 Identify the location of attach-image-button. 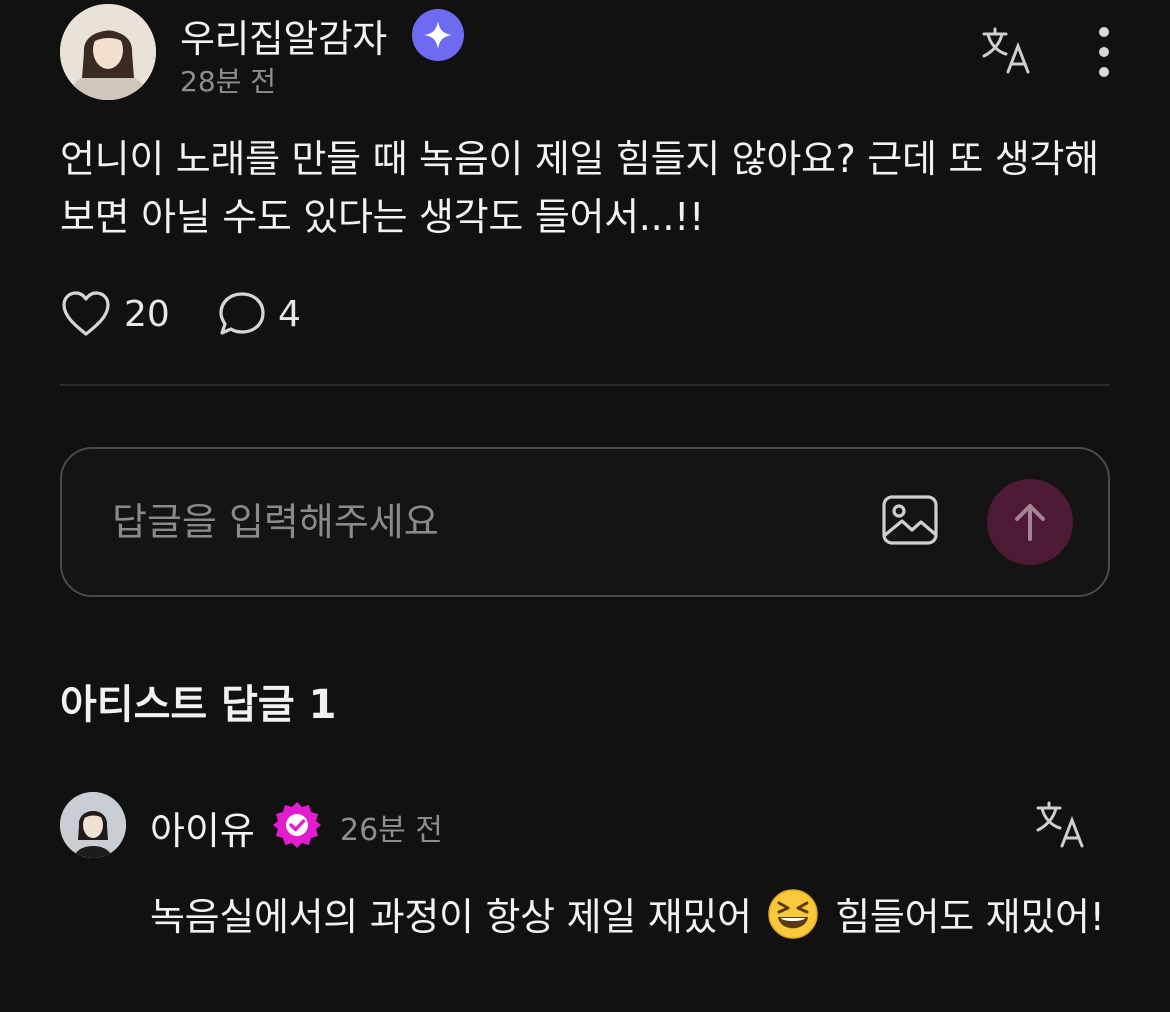
(910, 521).